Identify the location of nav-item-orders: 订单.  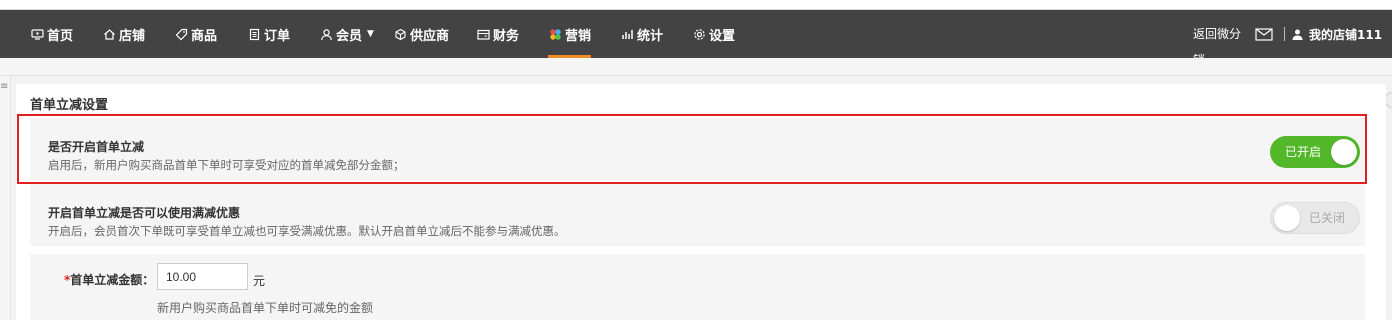
(268, 34).